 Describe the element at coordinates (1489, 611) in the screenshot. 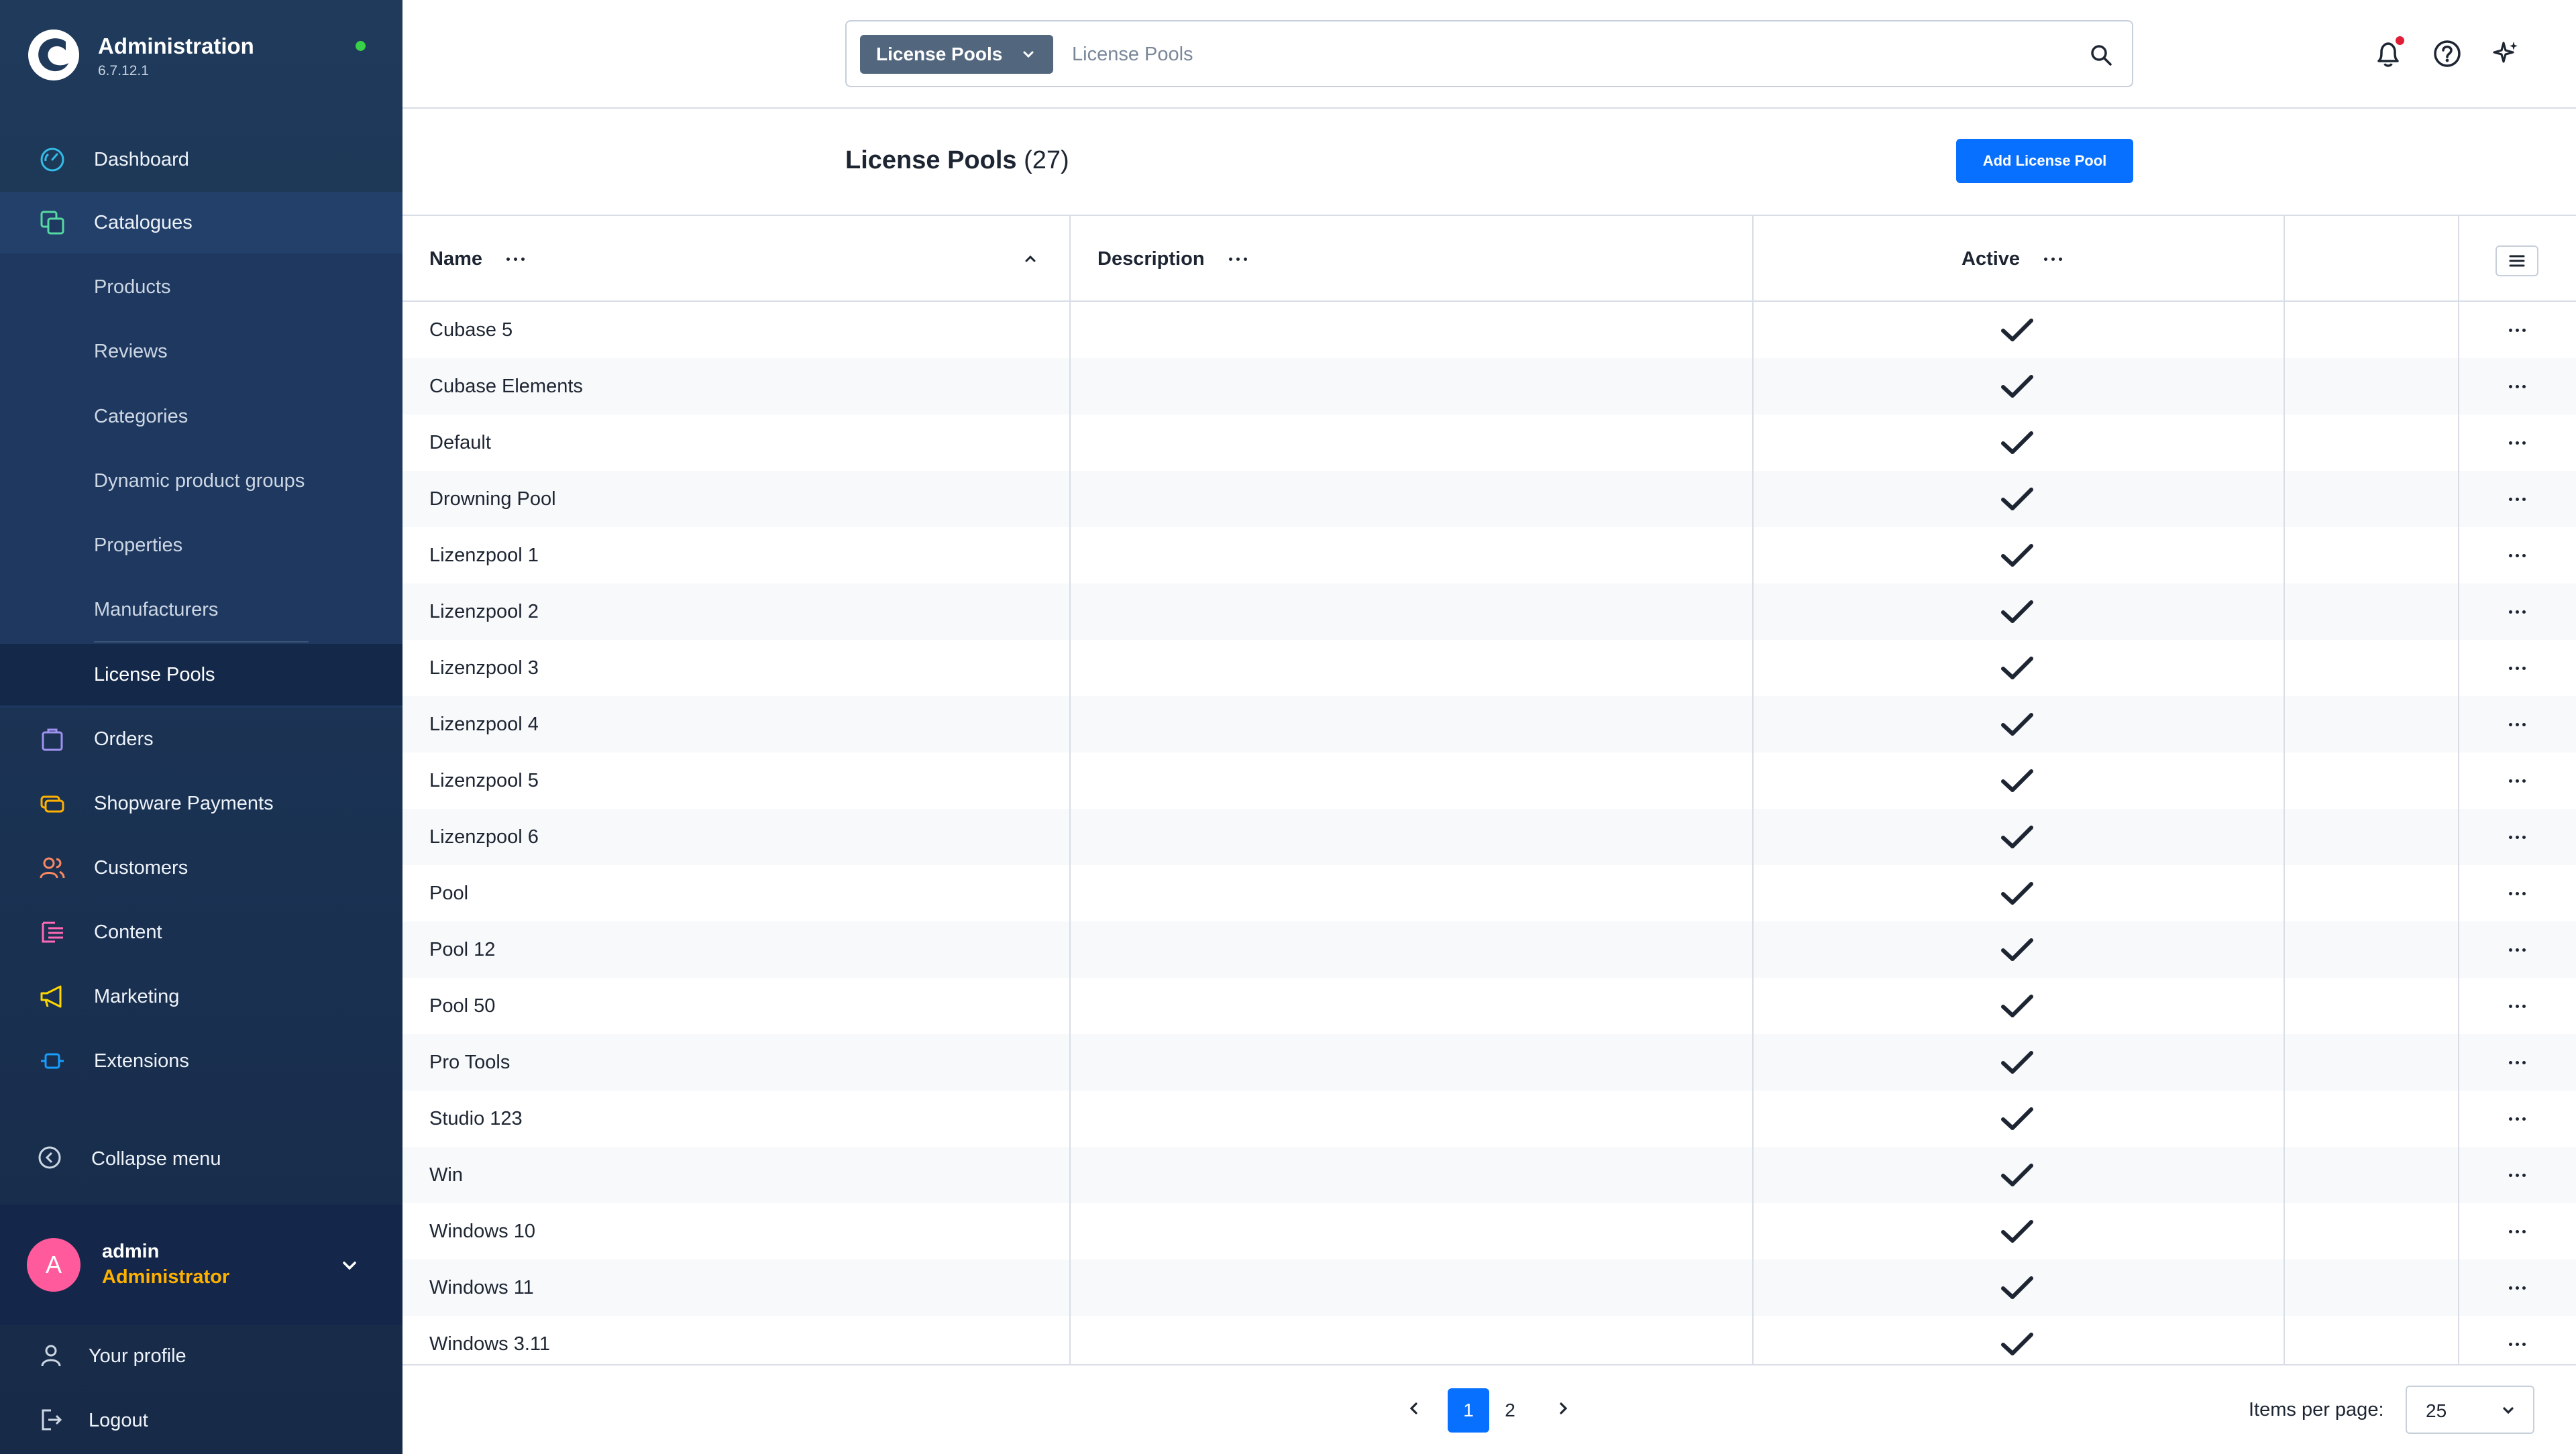

I see `table-row: Lizenzpool 2` at that location.